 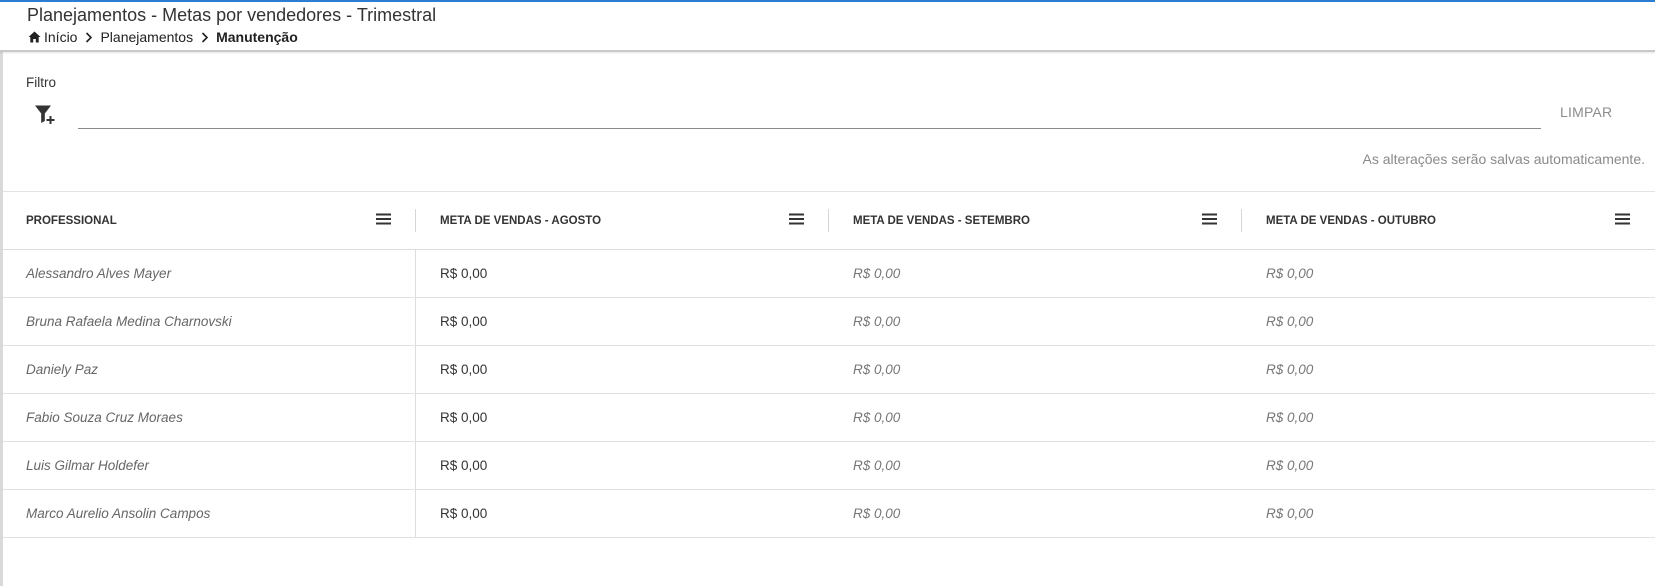 What do you see at coordinates (209, 465) in the screenshot?
I see `professional-cell: Luis Gilmar Holdefer` at bounding box center [209, 465].